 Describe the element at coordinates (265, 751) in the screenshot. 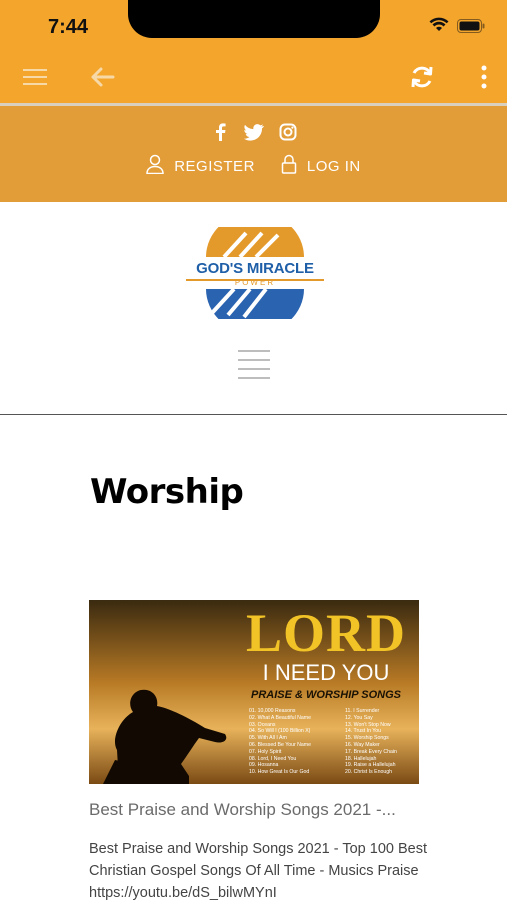

I see `thumbnail-track: 07. Holy Spirit` at that location.